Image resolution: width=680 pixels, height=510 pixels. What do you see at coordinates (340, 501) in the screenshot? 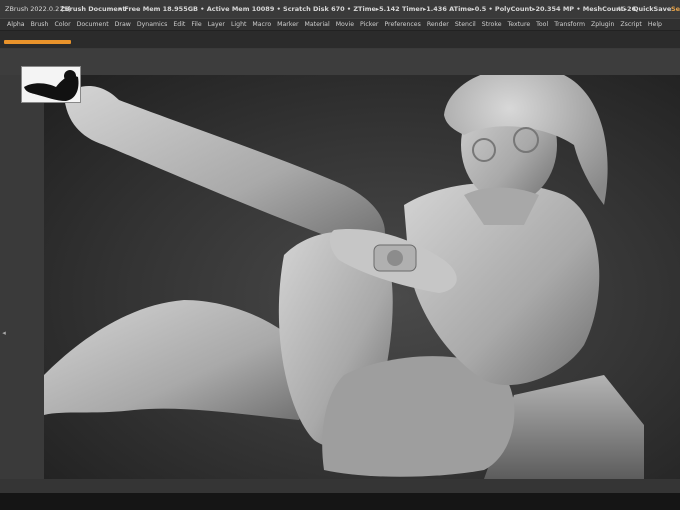
I see `monitor-bezel` at bounding box center [340, 501].